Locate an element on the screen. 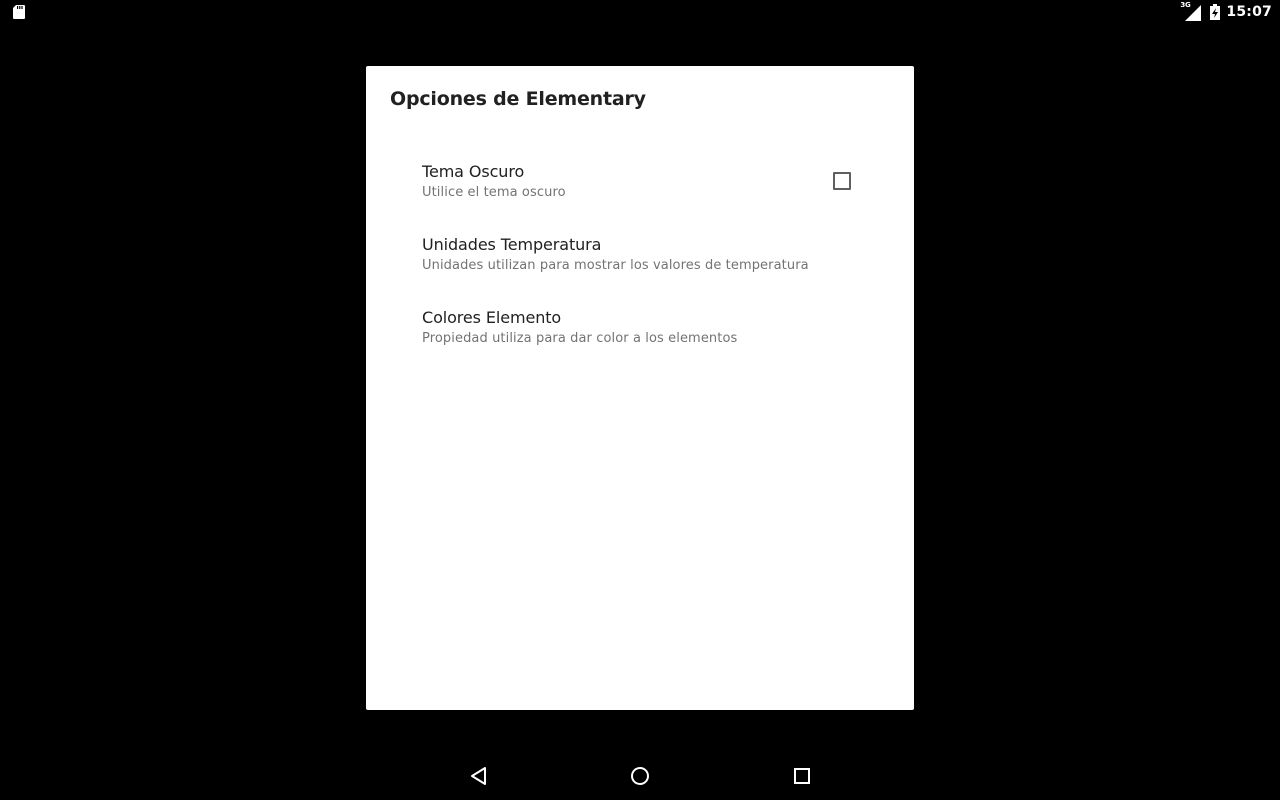  pref-title: Unidades Temperatura is located at coordinates (512, 244).